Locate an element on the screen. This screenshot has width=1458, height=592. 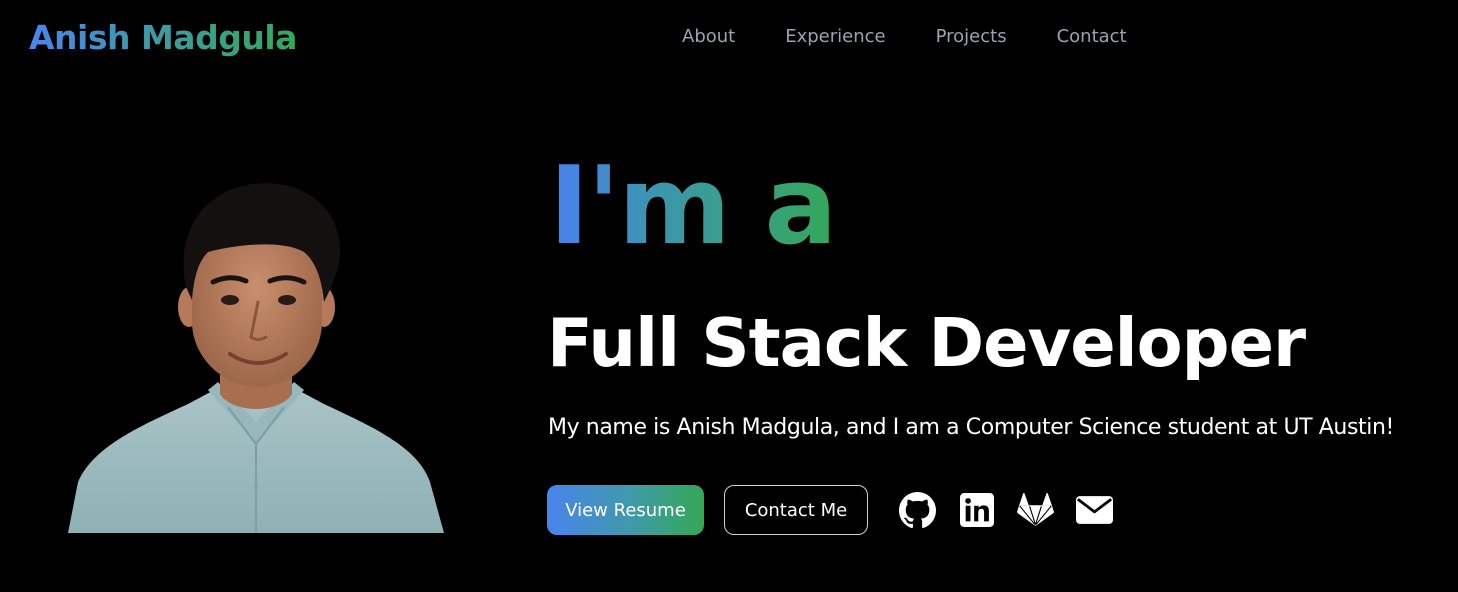
nav-link-experience: Experience is located at coordinates (835, 36).